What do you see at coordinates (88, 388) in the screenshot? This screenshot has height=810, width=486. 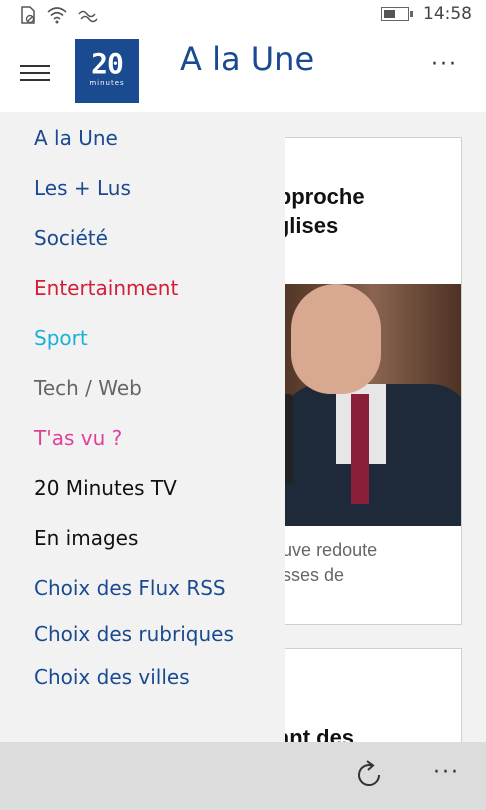 I see `menu-item-tech-web: Tech / Web` at bounding box center [88, 388].